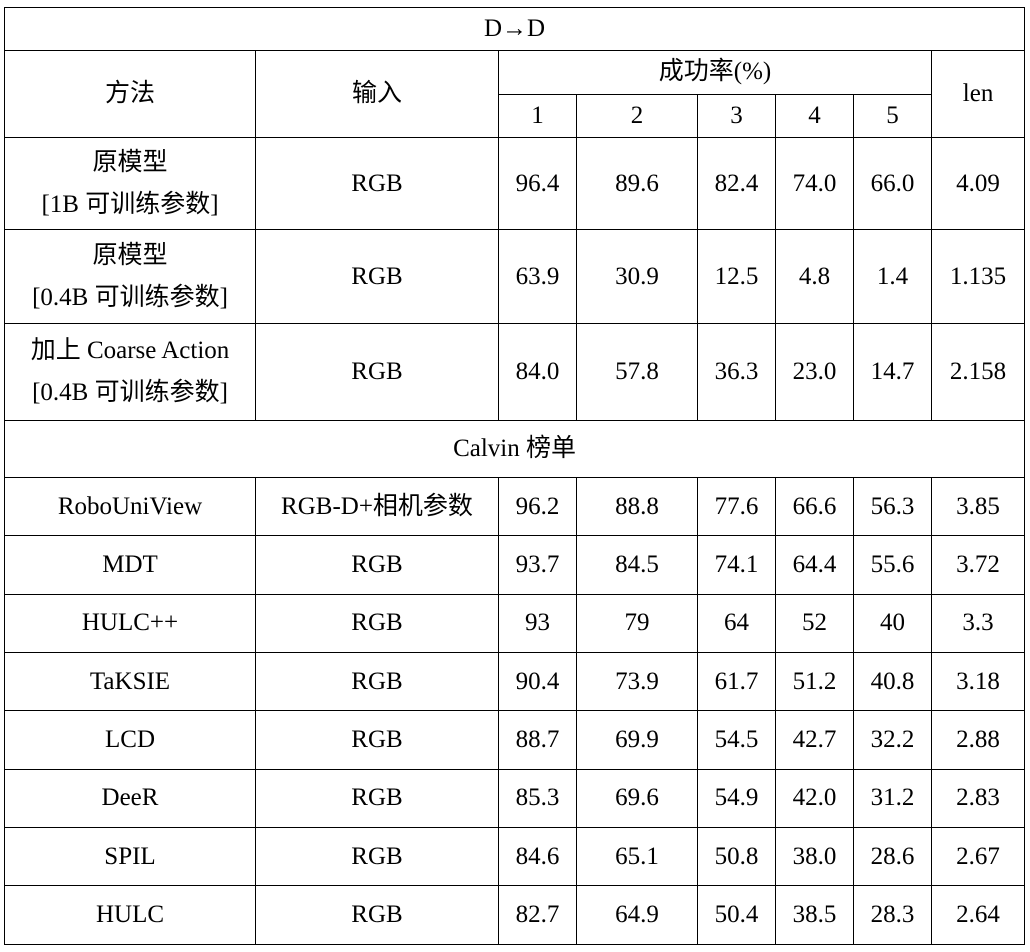 This screenshot has height=952, width=1030. What do you see at coordinates (637, 371) in the screenshot?
I see `success-rate-cell: 57.8` at bounding box center [637, 371].